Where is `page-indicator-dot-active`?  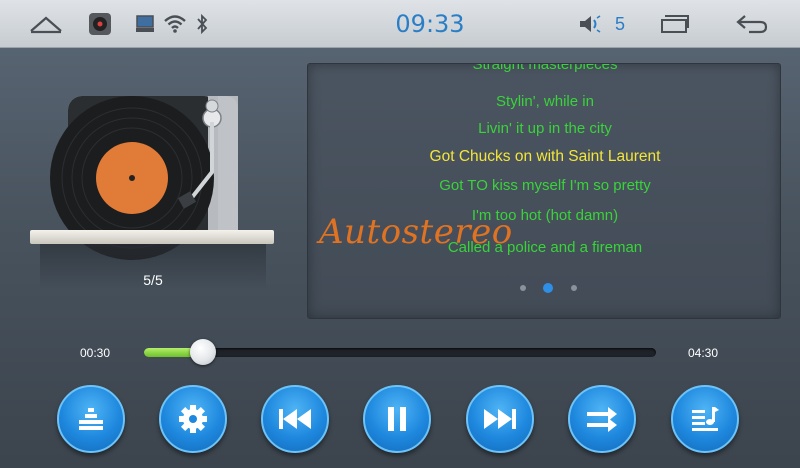
page-indicator-dot-active is located at coordinates (548, 288).